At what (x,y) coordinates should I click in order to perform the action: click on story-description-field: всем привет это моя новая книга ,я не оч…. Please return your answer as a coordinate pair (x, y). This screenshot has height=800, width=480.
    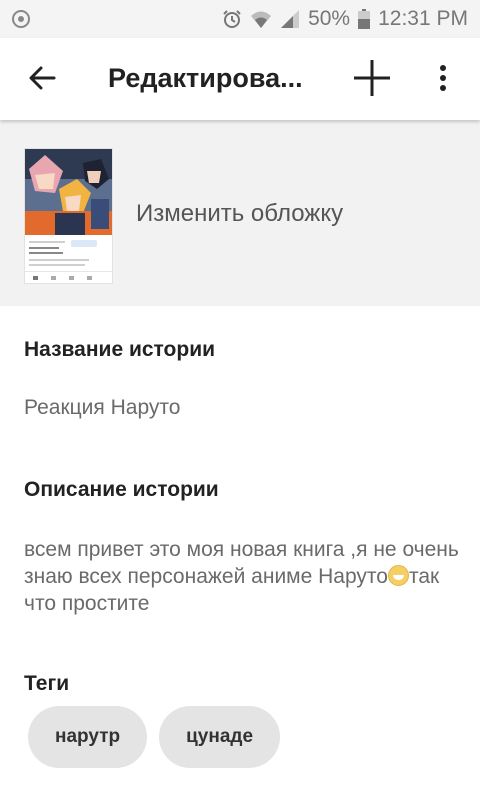
    Looking at the image, I should click on (244, 576).